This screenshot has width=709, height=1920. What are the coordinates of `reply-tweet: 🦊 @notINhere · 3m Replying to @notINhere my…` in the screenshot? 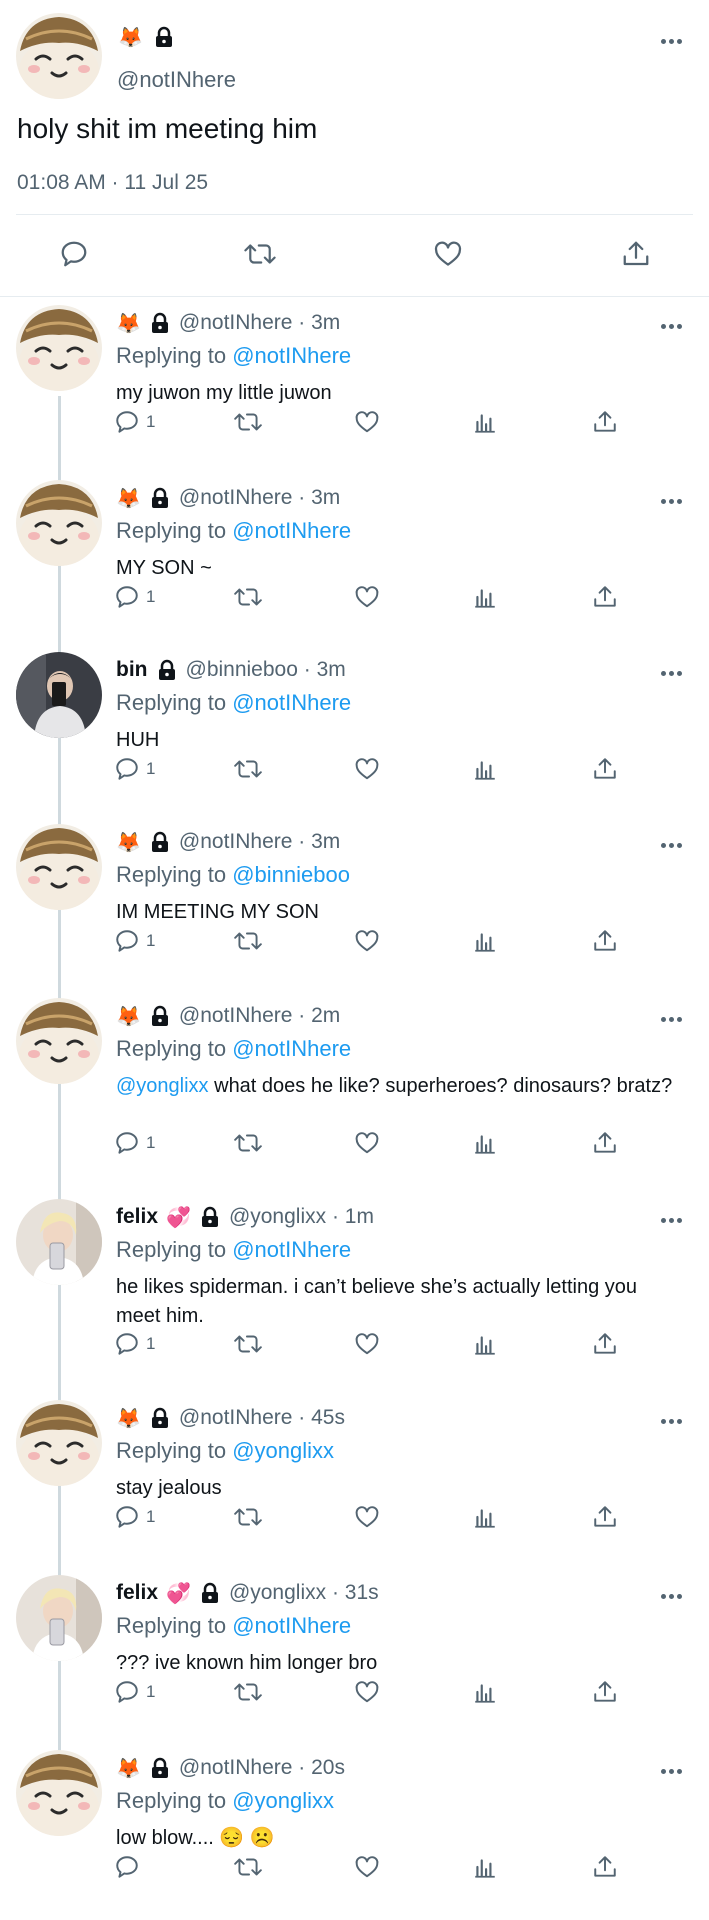 It's located at (354, 385).